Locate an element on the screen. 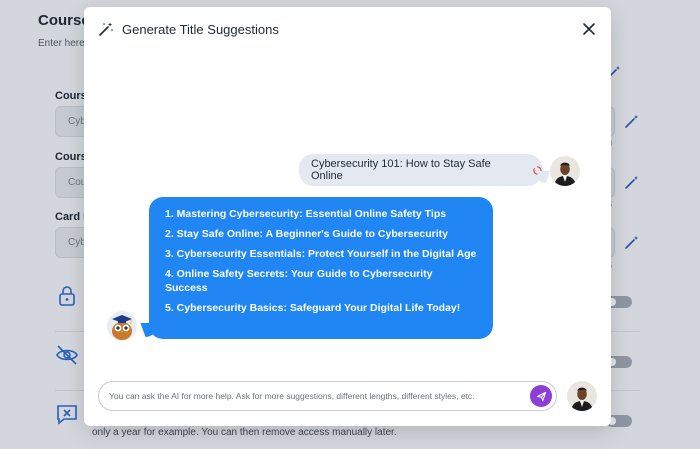  modal-title: Generate Title Suggestions is located at coordinates (200, 29).